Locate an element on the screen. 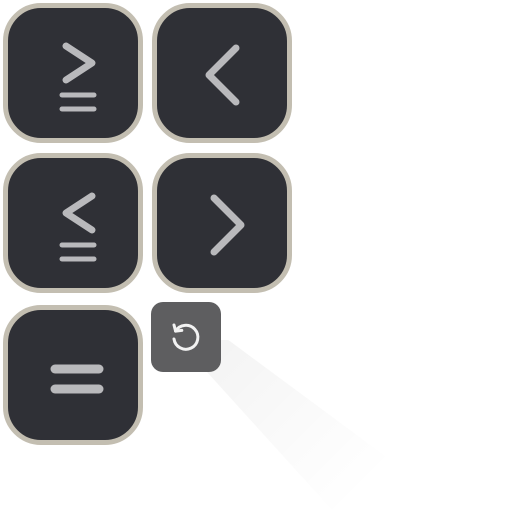 This screenshot has height=512, width=512. equals-key is located at coordinates (73, 375).